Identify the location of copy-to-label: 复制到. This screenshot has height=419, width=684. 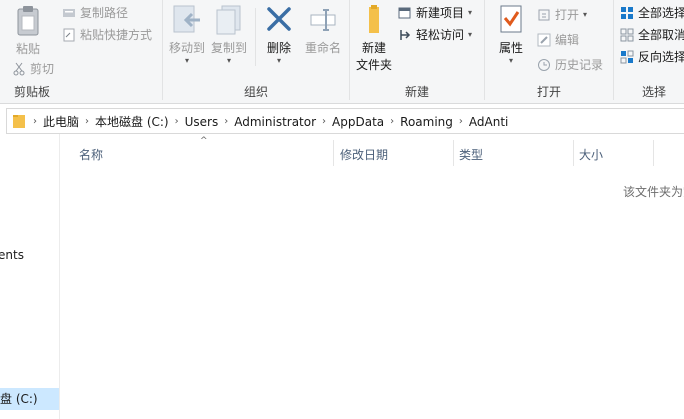
(228, 48).